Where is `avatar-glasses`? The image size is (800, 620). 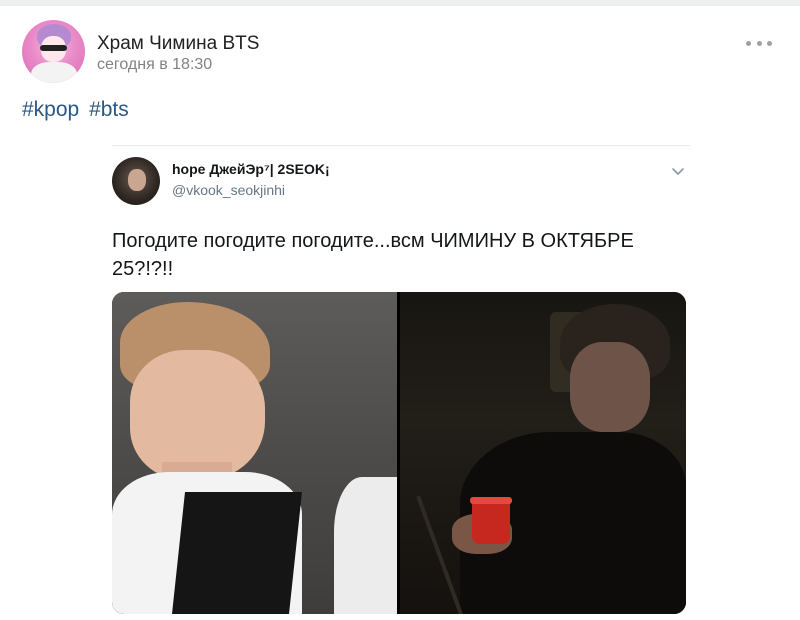
avatar-glasses is located at coordinates (53, 48).